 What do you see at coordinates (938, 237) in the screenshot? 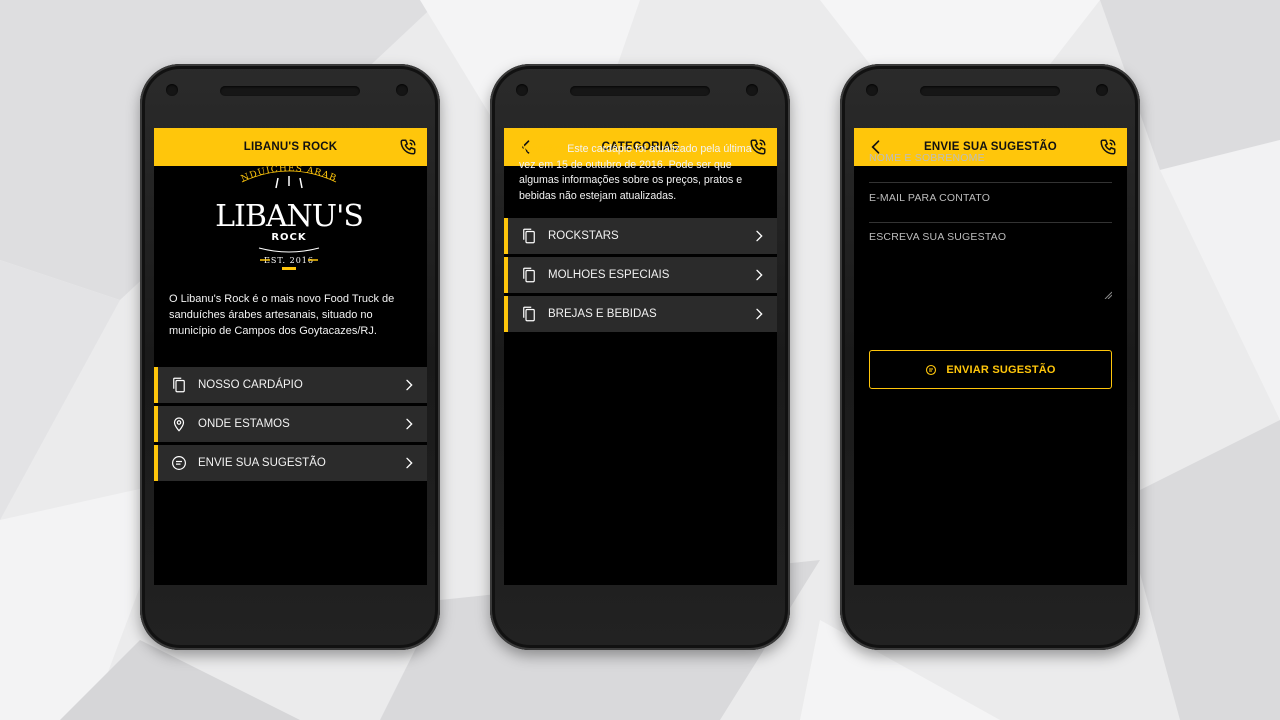
I see `message-placeholder: ESCREVA SUA SUGESTAO` at bounding box center [938, 237].